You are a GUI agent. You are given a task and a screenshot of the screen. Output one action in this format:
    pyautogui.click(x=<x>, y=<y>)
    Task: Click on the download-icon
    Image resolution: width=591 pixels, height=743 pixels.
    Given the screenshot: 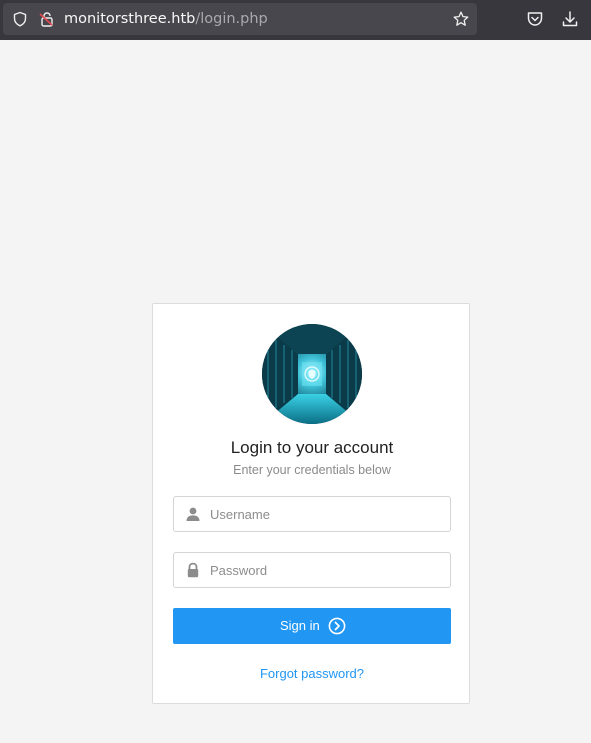 What is the action you would take?
    pyautogui.click(x=570, y=19)
    